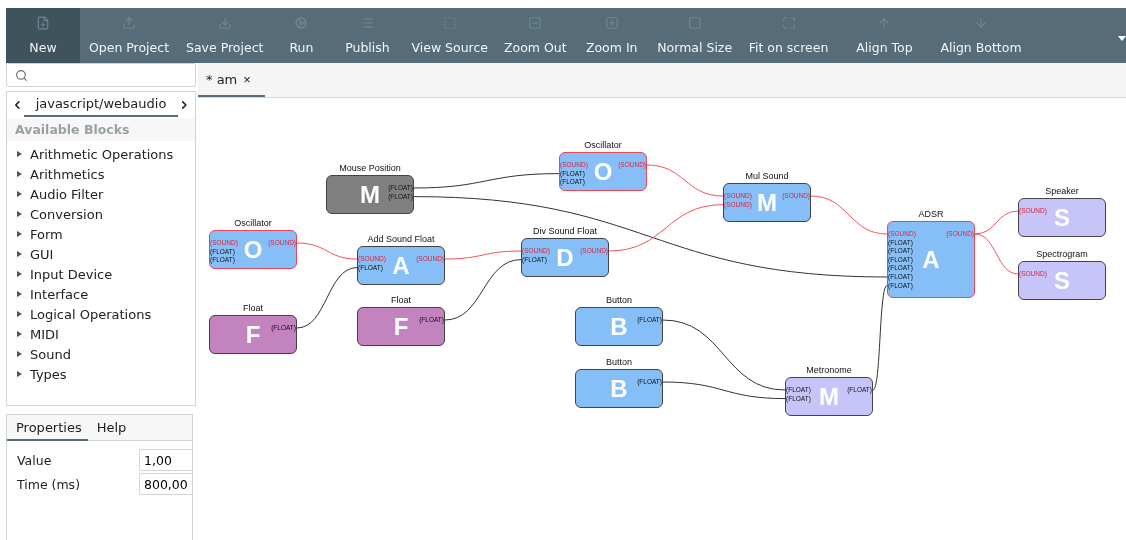 This screenshot has width=1126, height=540. I want to click on tree-item: Interface, so click(101, 294).